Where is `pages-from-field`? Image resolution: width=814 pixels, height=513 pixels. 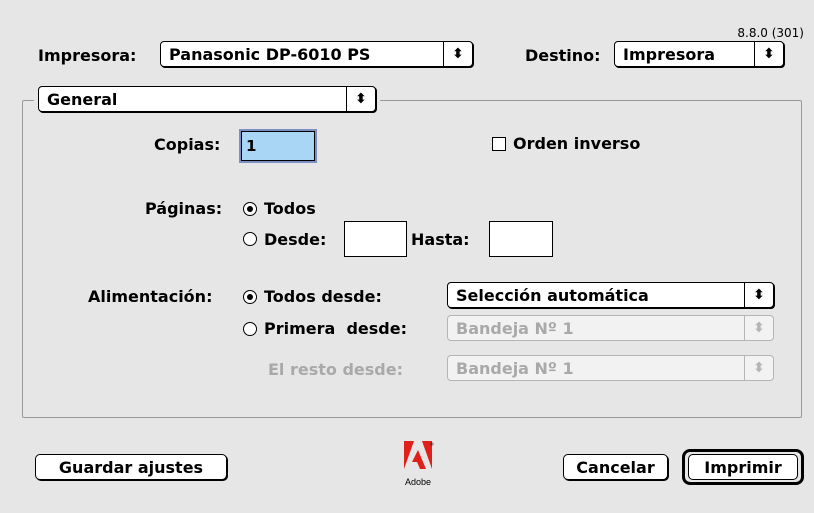 pages-from-field is located at coordinates (375, 239).